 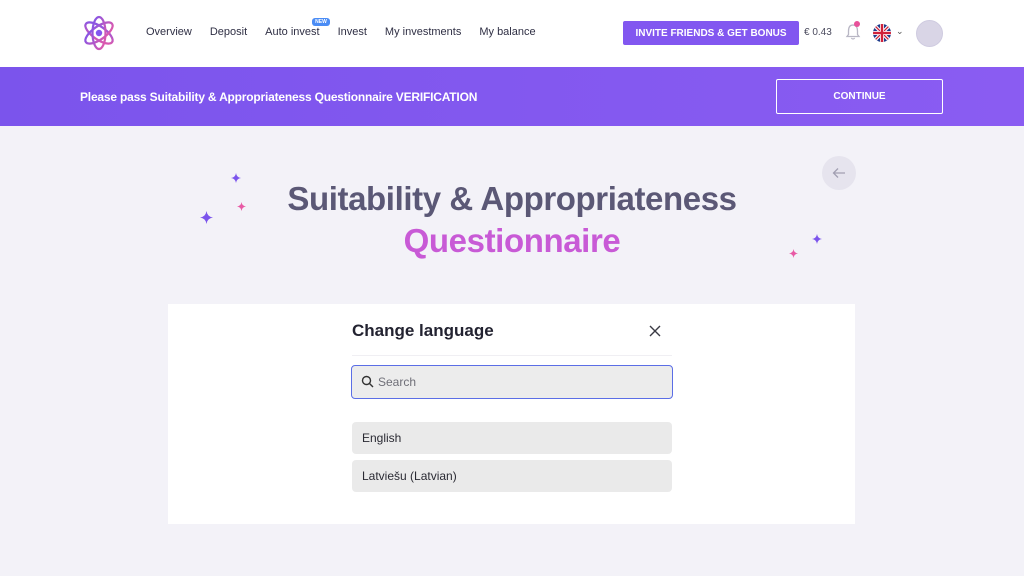 What do you see at coordinates (423, 330) in the screenshot?
I see `modal-title: Change language` at bounding box center [423, 330].